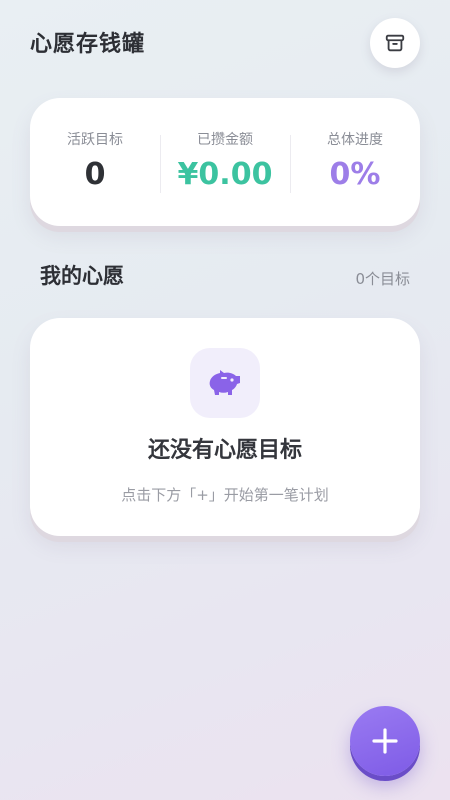 This screenshot has width=450, height=800. Describe the element at coordinates (355, 140) in the screenshot. I see `stat-label: 总体进度` at that location.